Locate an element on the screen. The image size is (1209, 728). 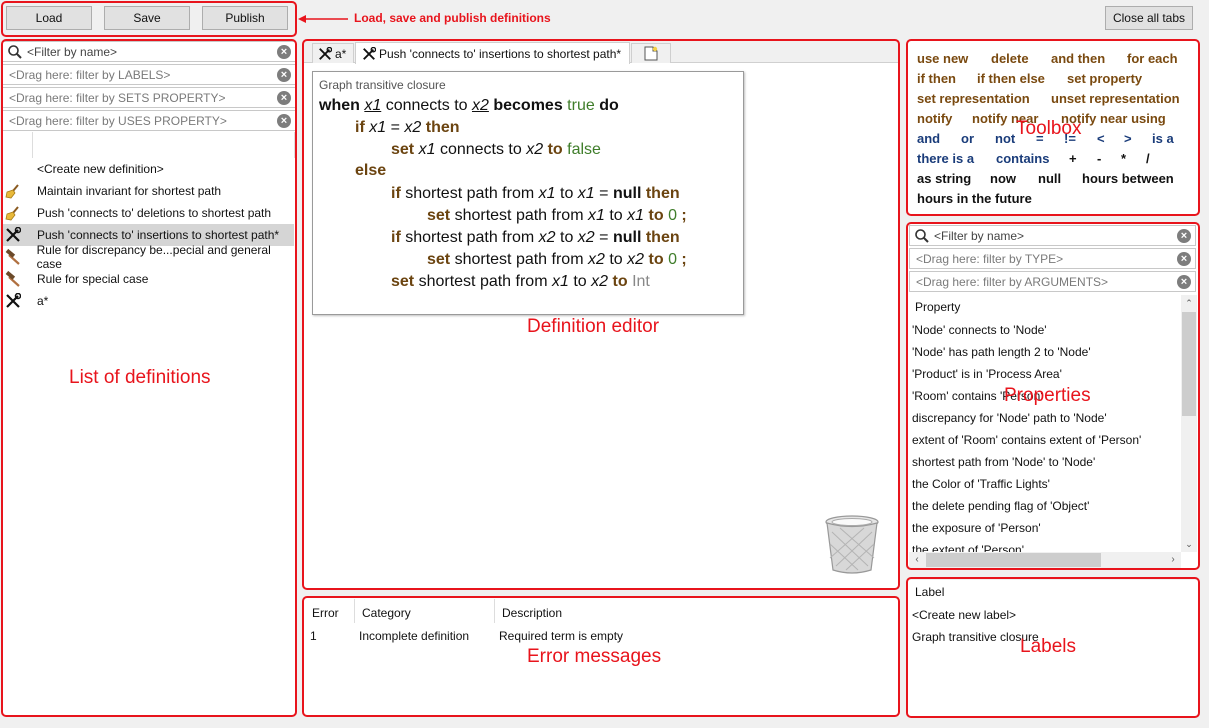
labels-highlight is located at coordinates (1053, 647).